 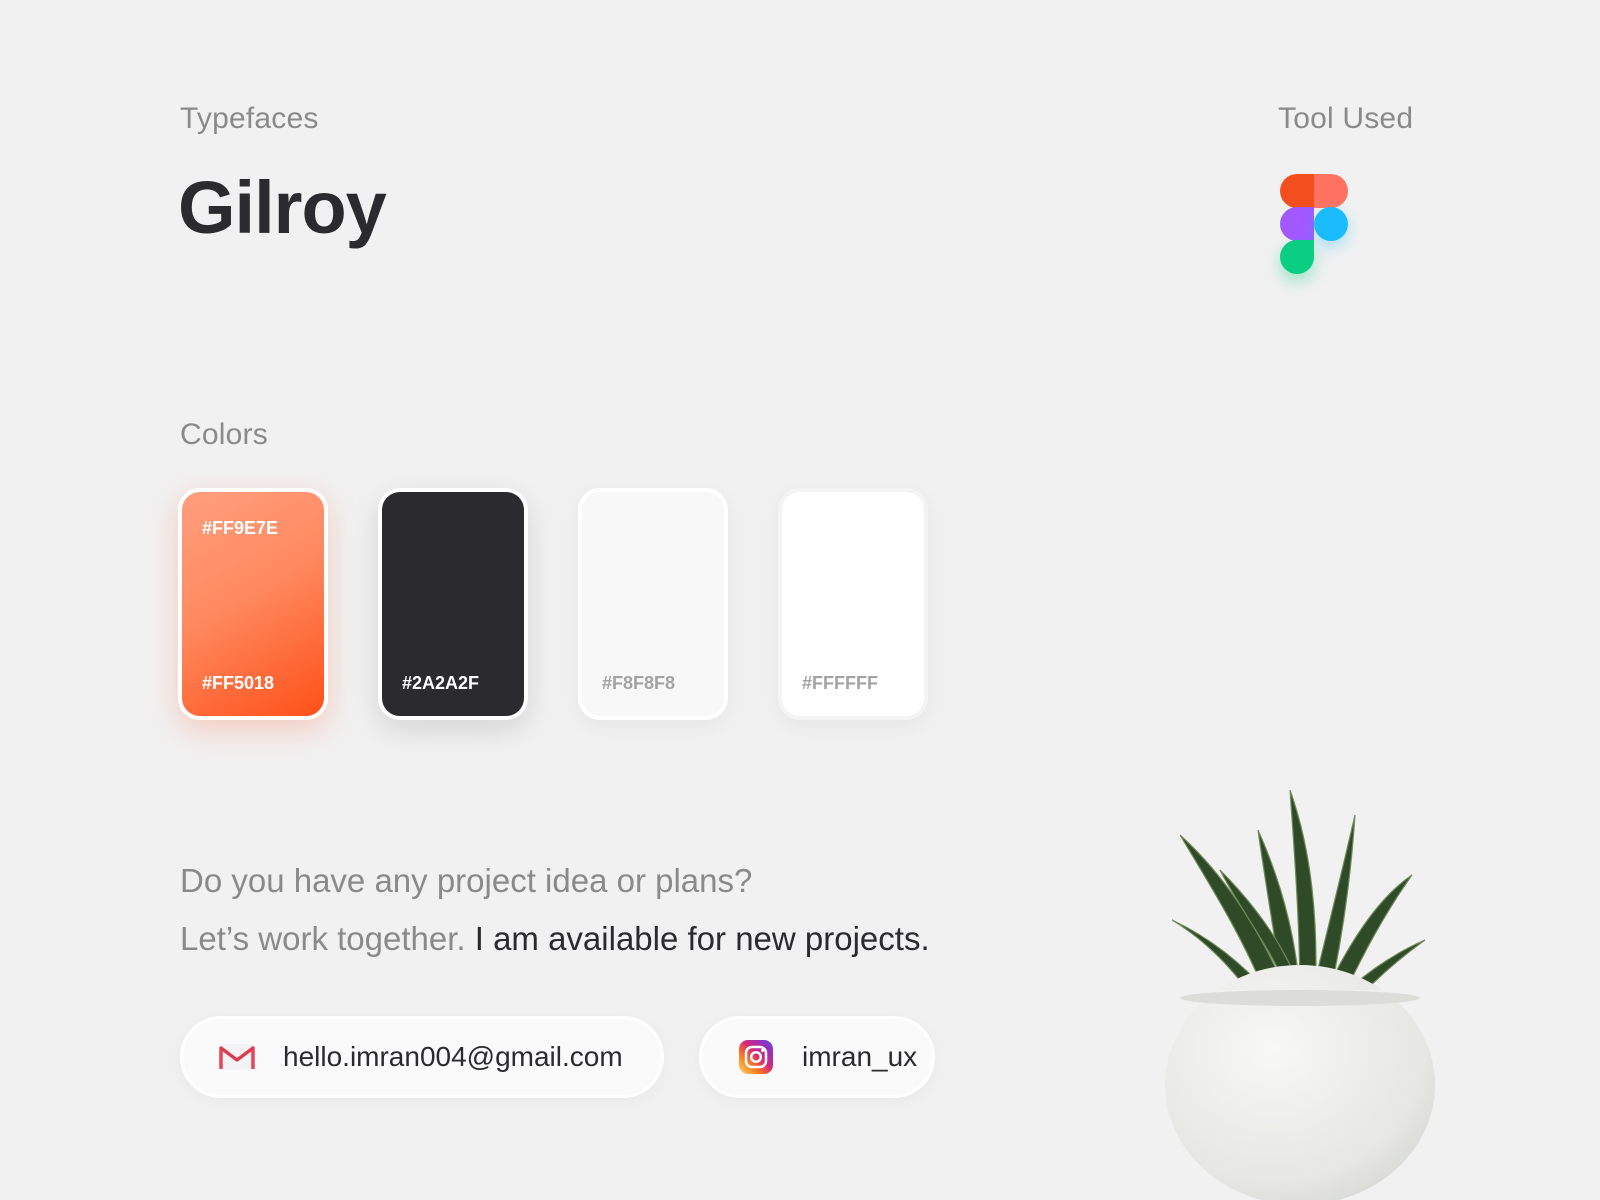 What do you see at coordinates (466, 880) in the screenshot?
I see `cta-question: Do you have any project idea or plans?` at bounding box center [466, 880].